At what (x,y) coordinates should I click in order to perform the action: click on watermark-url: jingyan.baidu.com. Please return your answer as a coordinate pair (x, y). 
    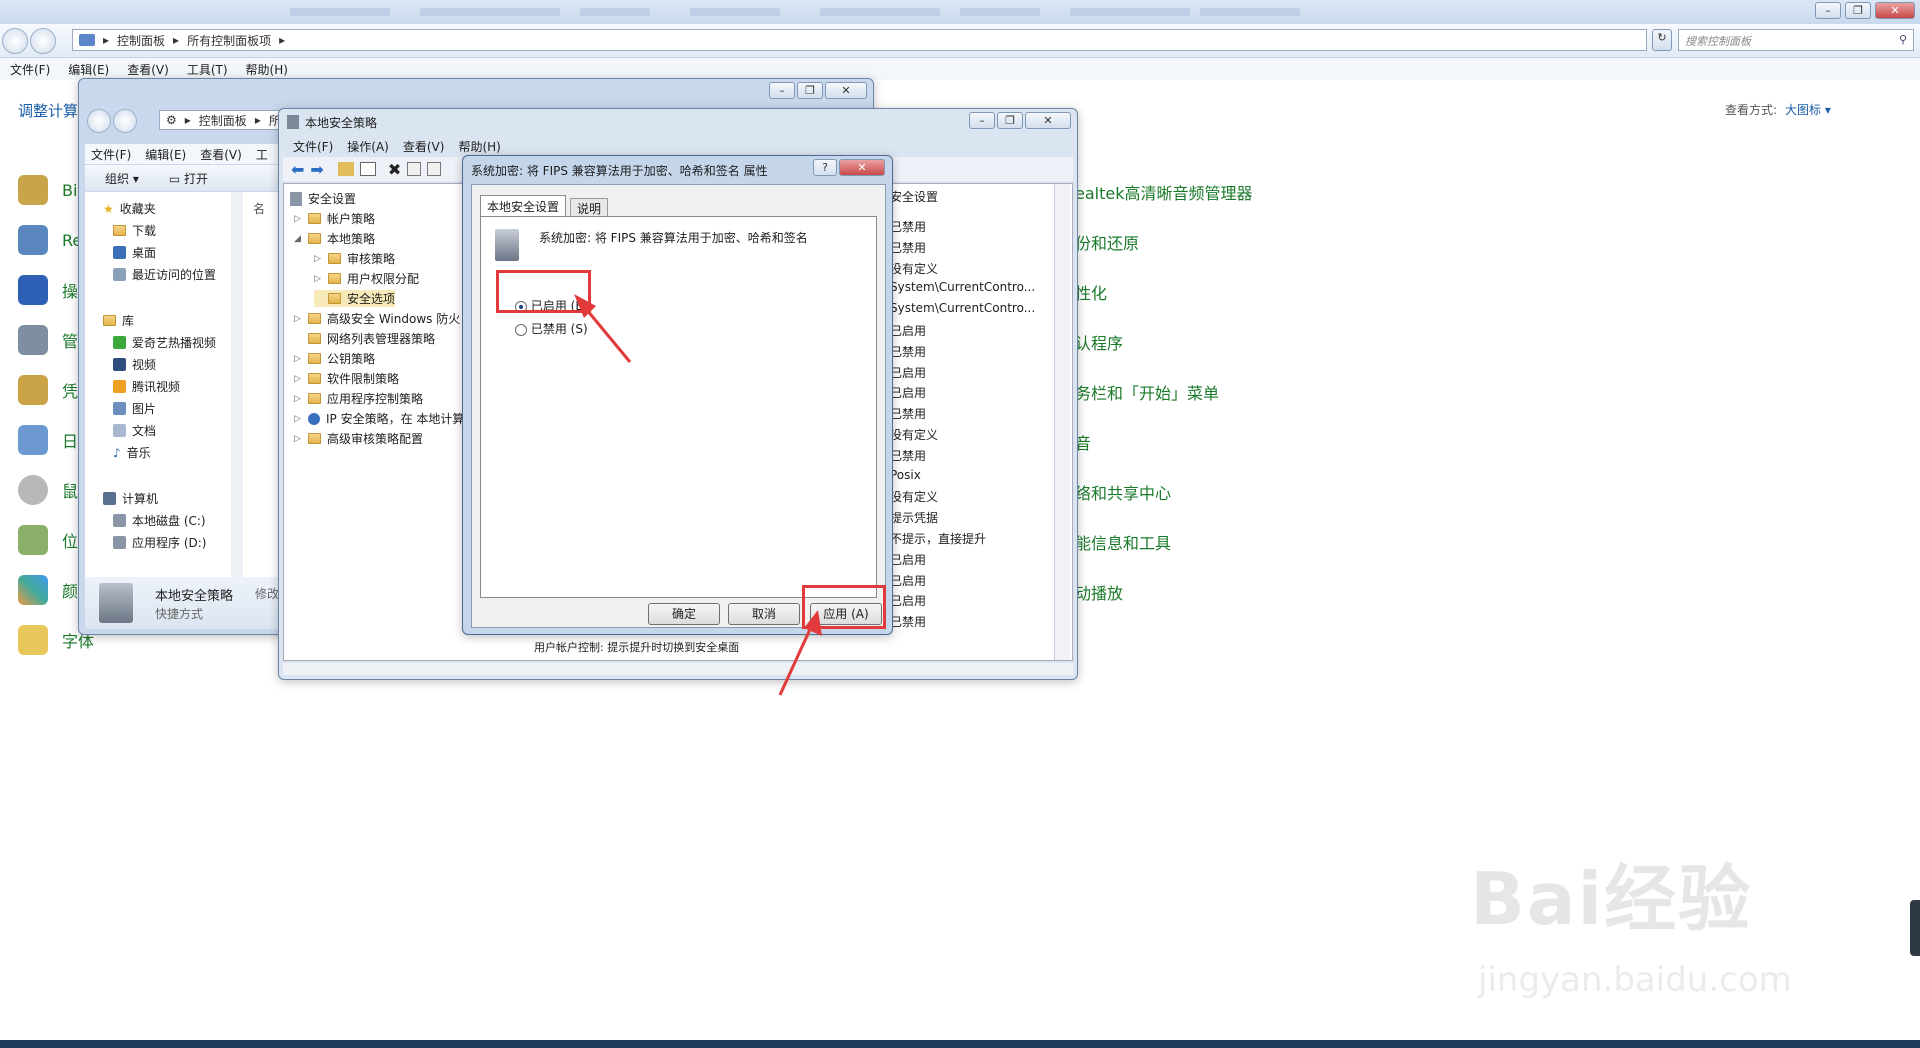
    Looking at the image, I should click on (1635, 980).